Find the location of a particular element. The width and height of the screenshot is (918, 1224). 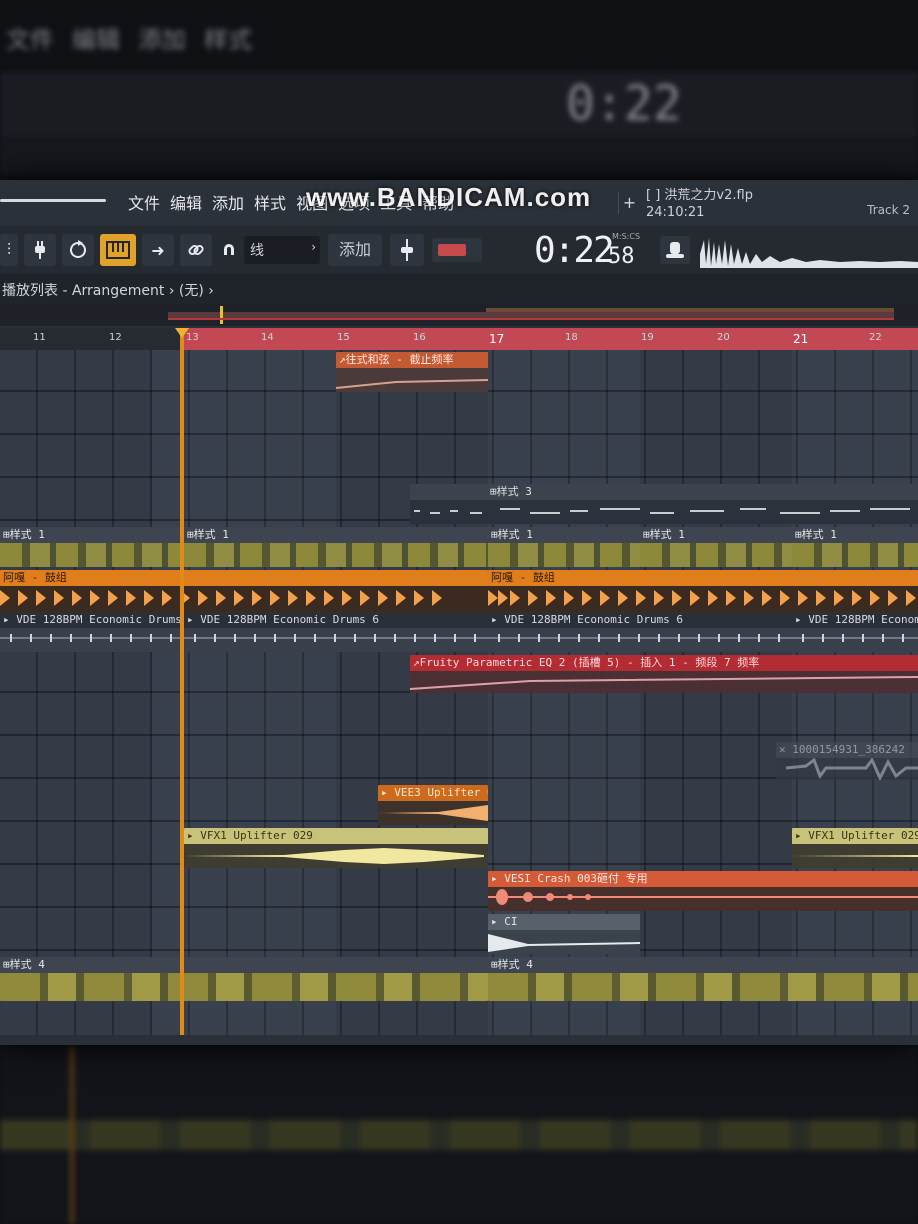

add-button: 添加 is located at coordinates (355, 250).